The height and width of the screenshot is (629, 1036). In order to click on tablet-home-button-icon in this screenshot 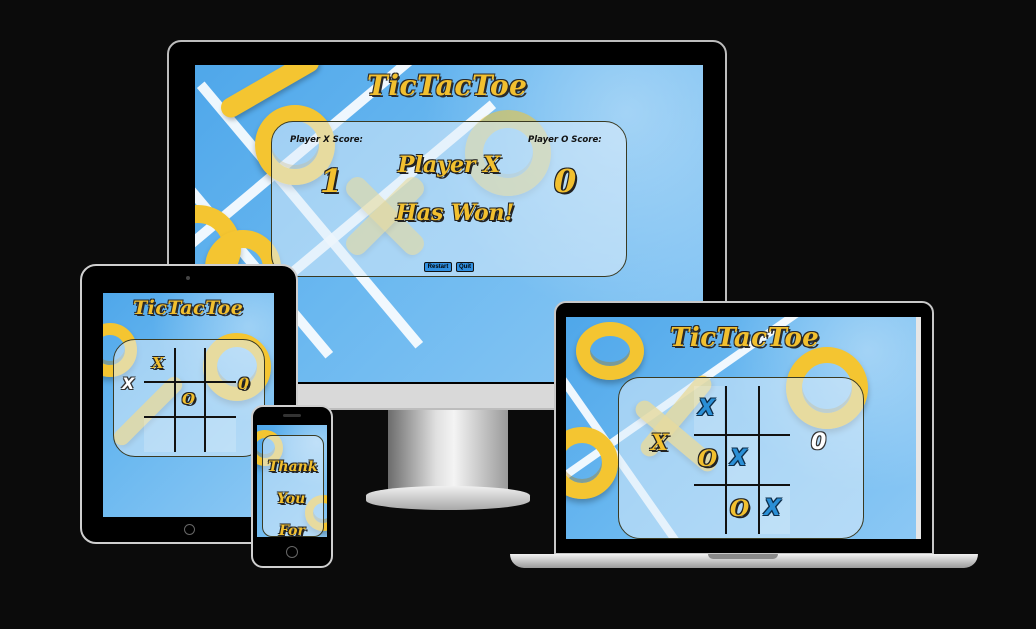, I will do `click(189, 529)`.